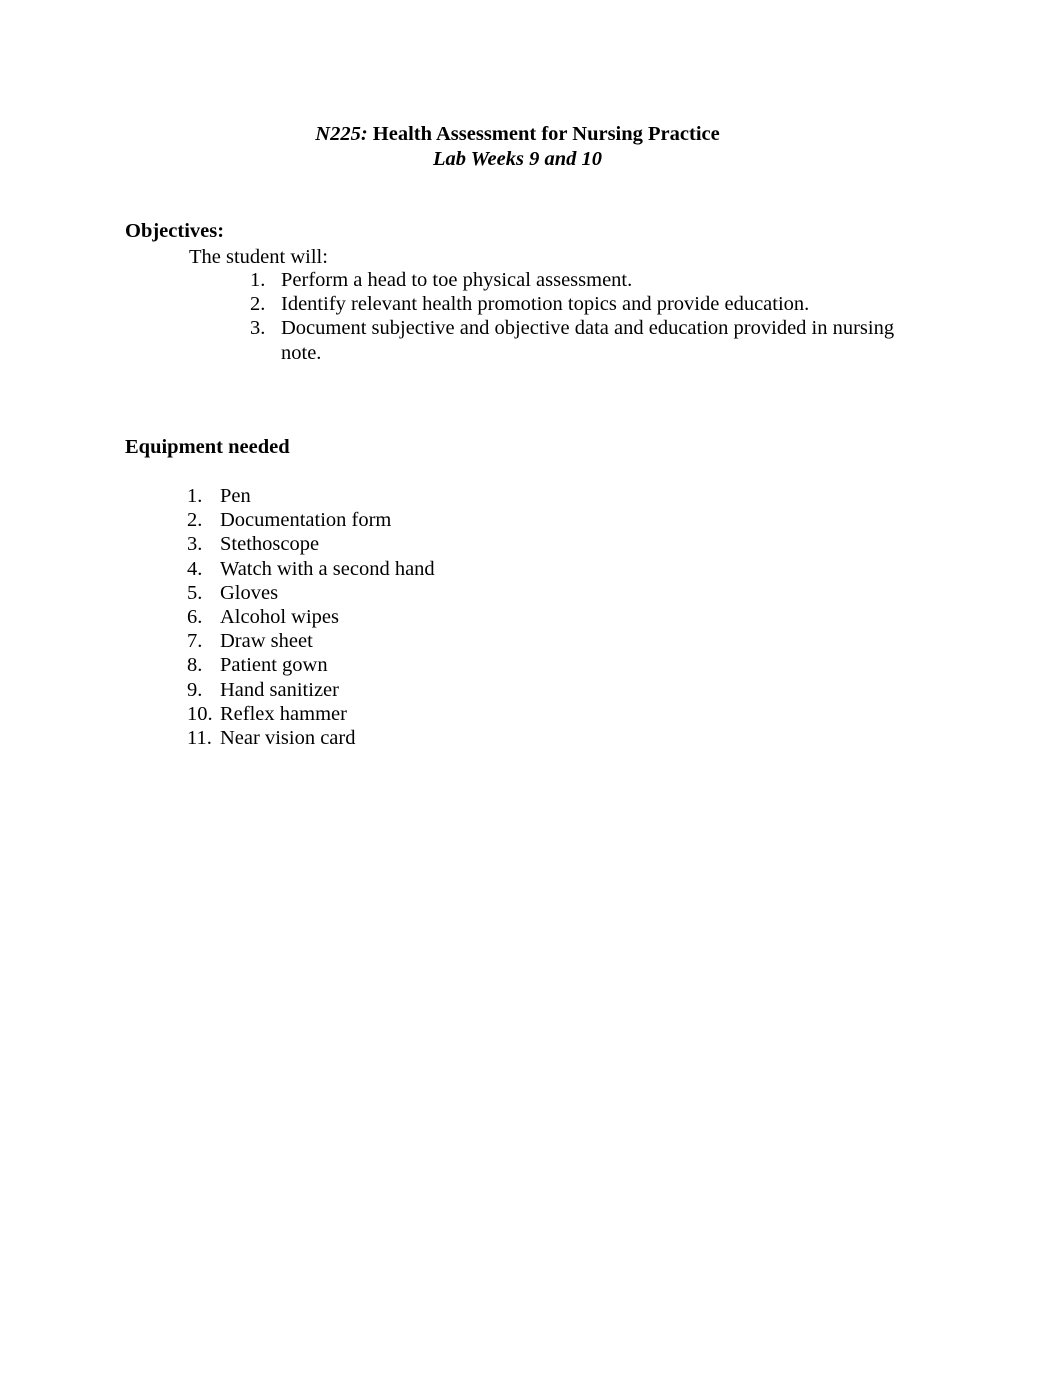 This screenshot has height=1377, width=1062. I want to click on equipment-list-item: 3. Stethoscope, so click(437, 544).